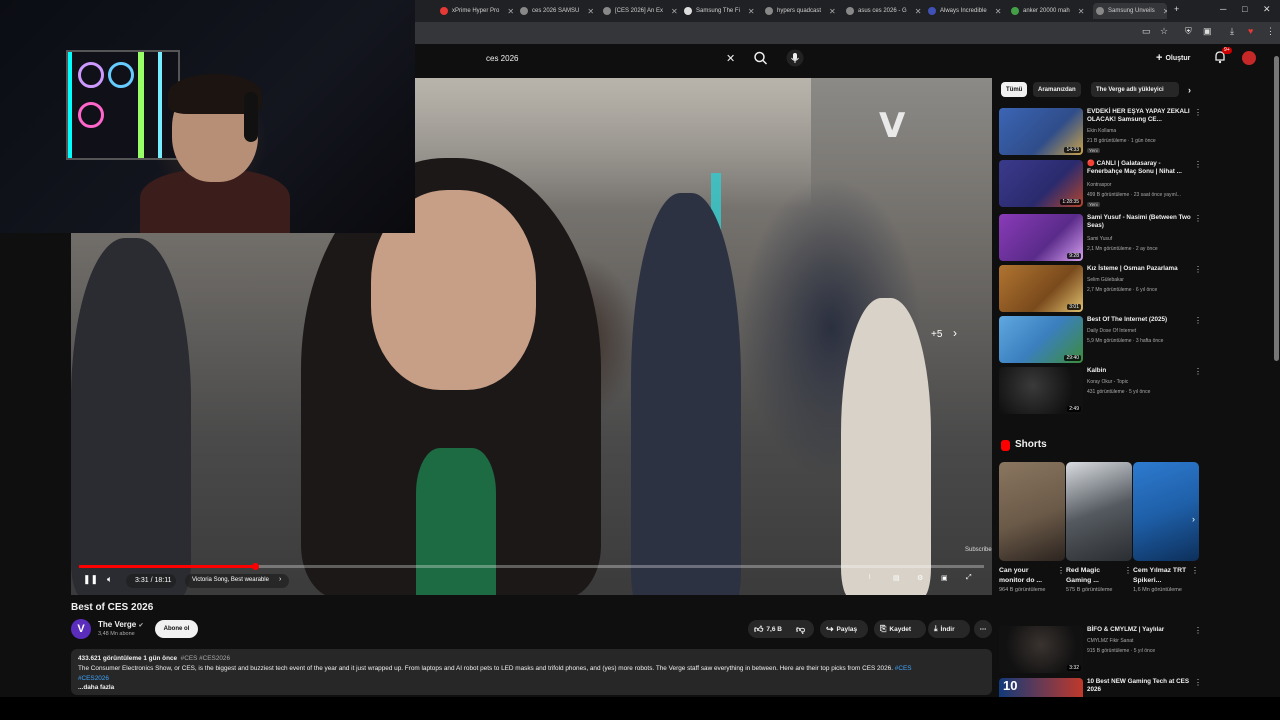  Describe the element at coordinates (1250, 31) in the screenshot. I see `favorite-heart-icon: ♥` at that location.